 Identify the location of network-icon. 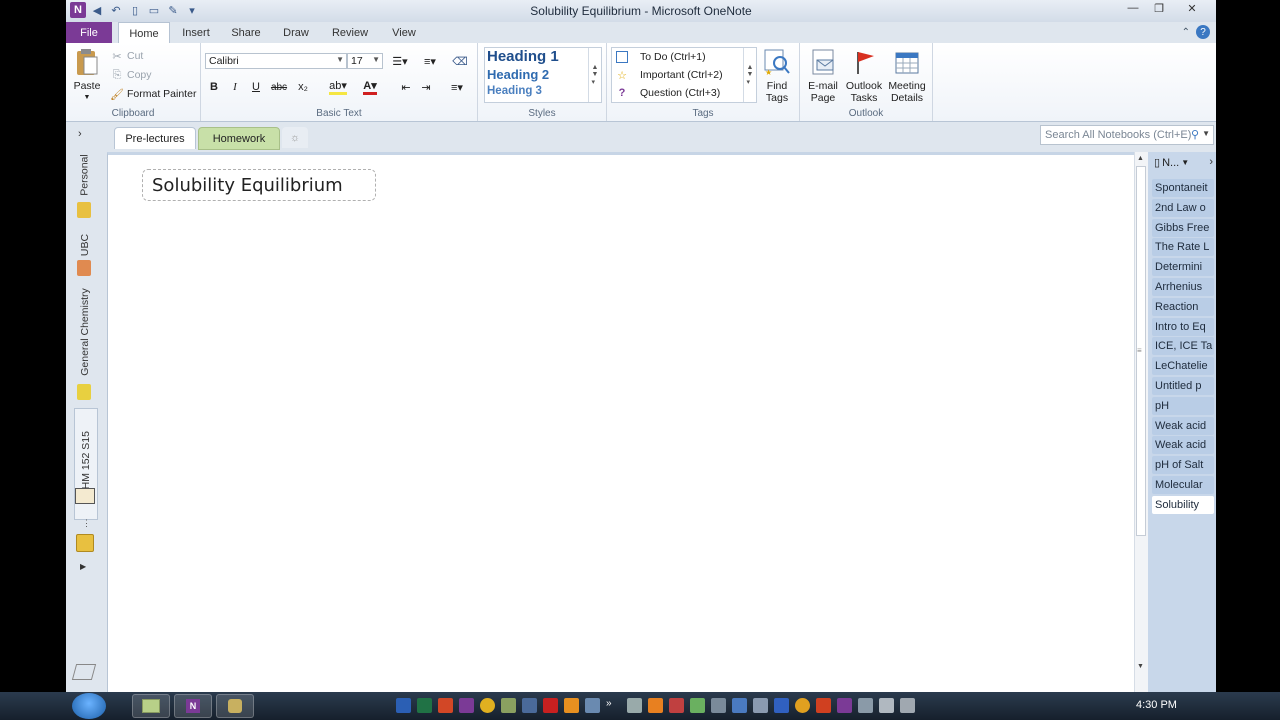
(865, 705).